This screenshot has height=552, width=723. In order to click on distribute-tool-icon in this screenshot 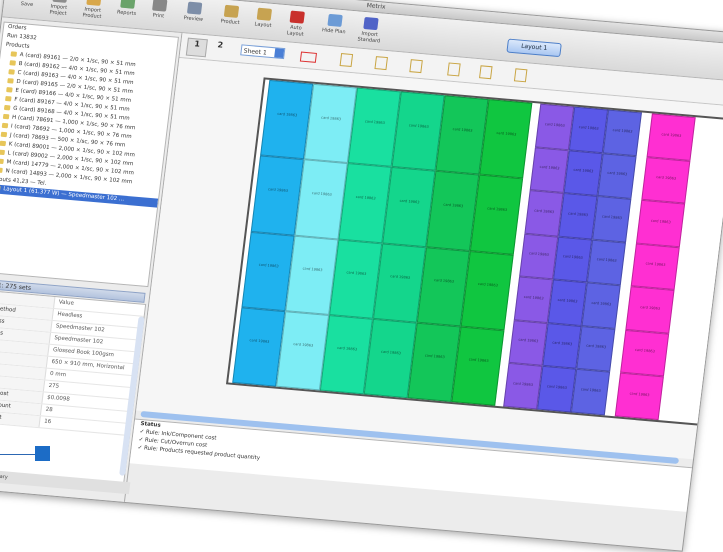, I will do `click(381, 63)`.